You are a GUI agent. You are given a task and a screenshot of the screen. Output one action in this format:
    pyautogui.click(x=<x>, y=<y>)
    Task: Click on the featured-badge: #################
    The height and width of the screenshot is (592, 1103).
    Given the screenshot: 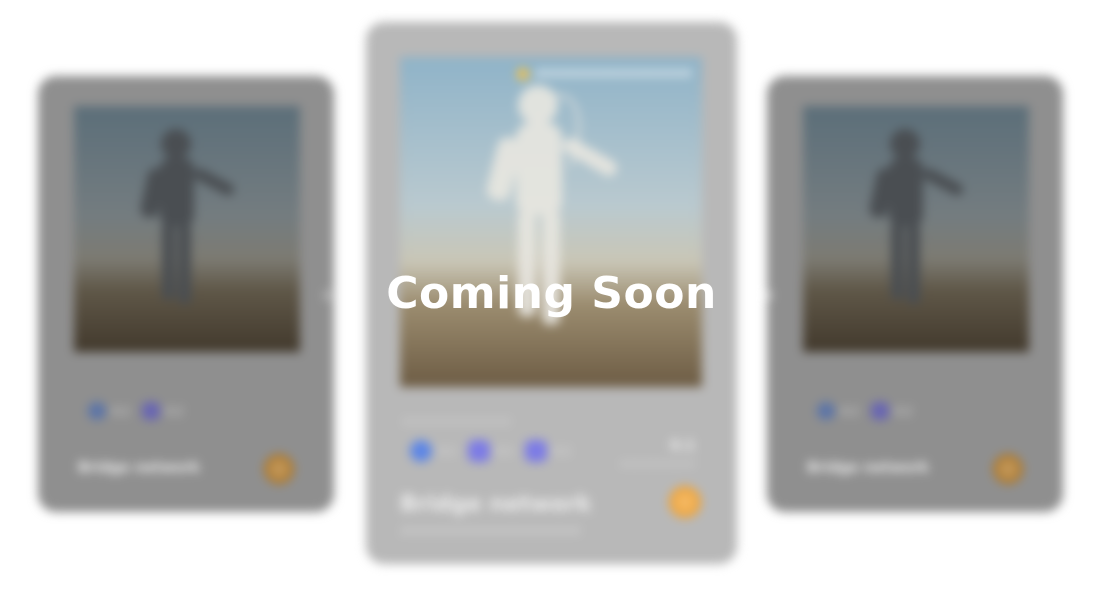 What is the action you would take?
    pyautogui.click(x=604, y=73)
    